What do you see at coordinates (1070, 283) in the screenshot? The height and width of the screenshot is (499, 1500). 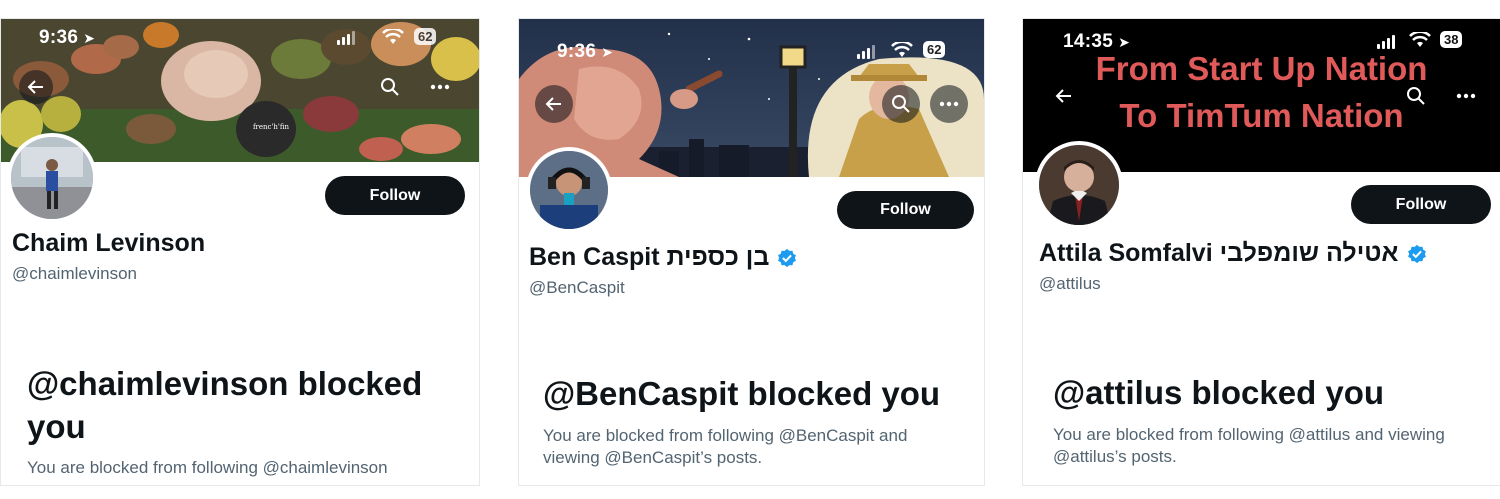 I see `profile-handle: @attilus` at bounding box center [1070, 283].